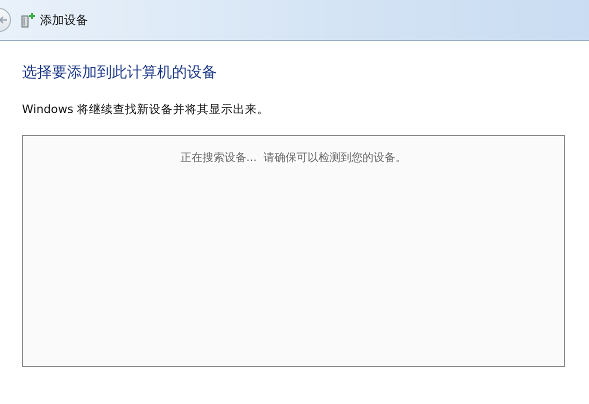 The width and height of the screenshot is (589, 404). I want to click on description-text: Windows 将继续查找新设备并将其显示出来。, so click(146, 109).